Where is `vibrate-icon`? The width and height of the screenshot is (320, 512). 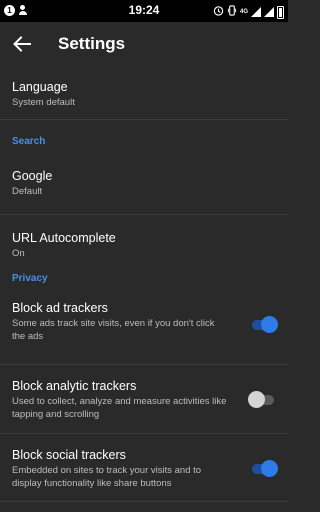
vibrate-icon is located at coordinates (232, 12).